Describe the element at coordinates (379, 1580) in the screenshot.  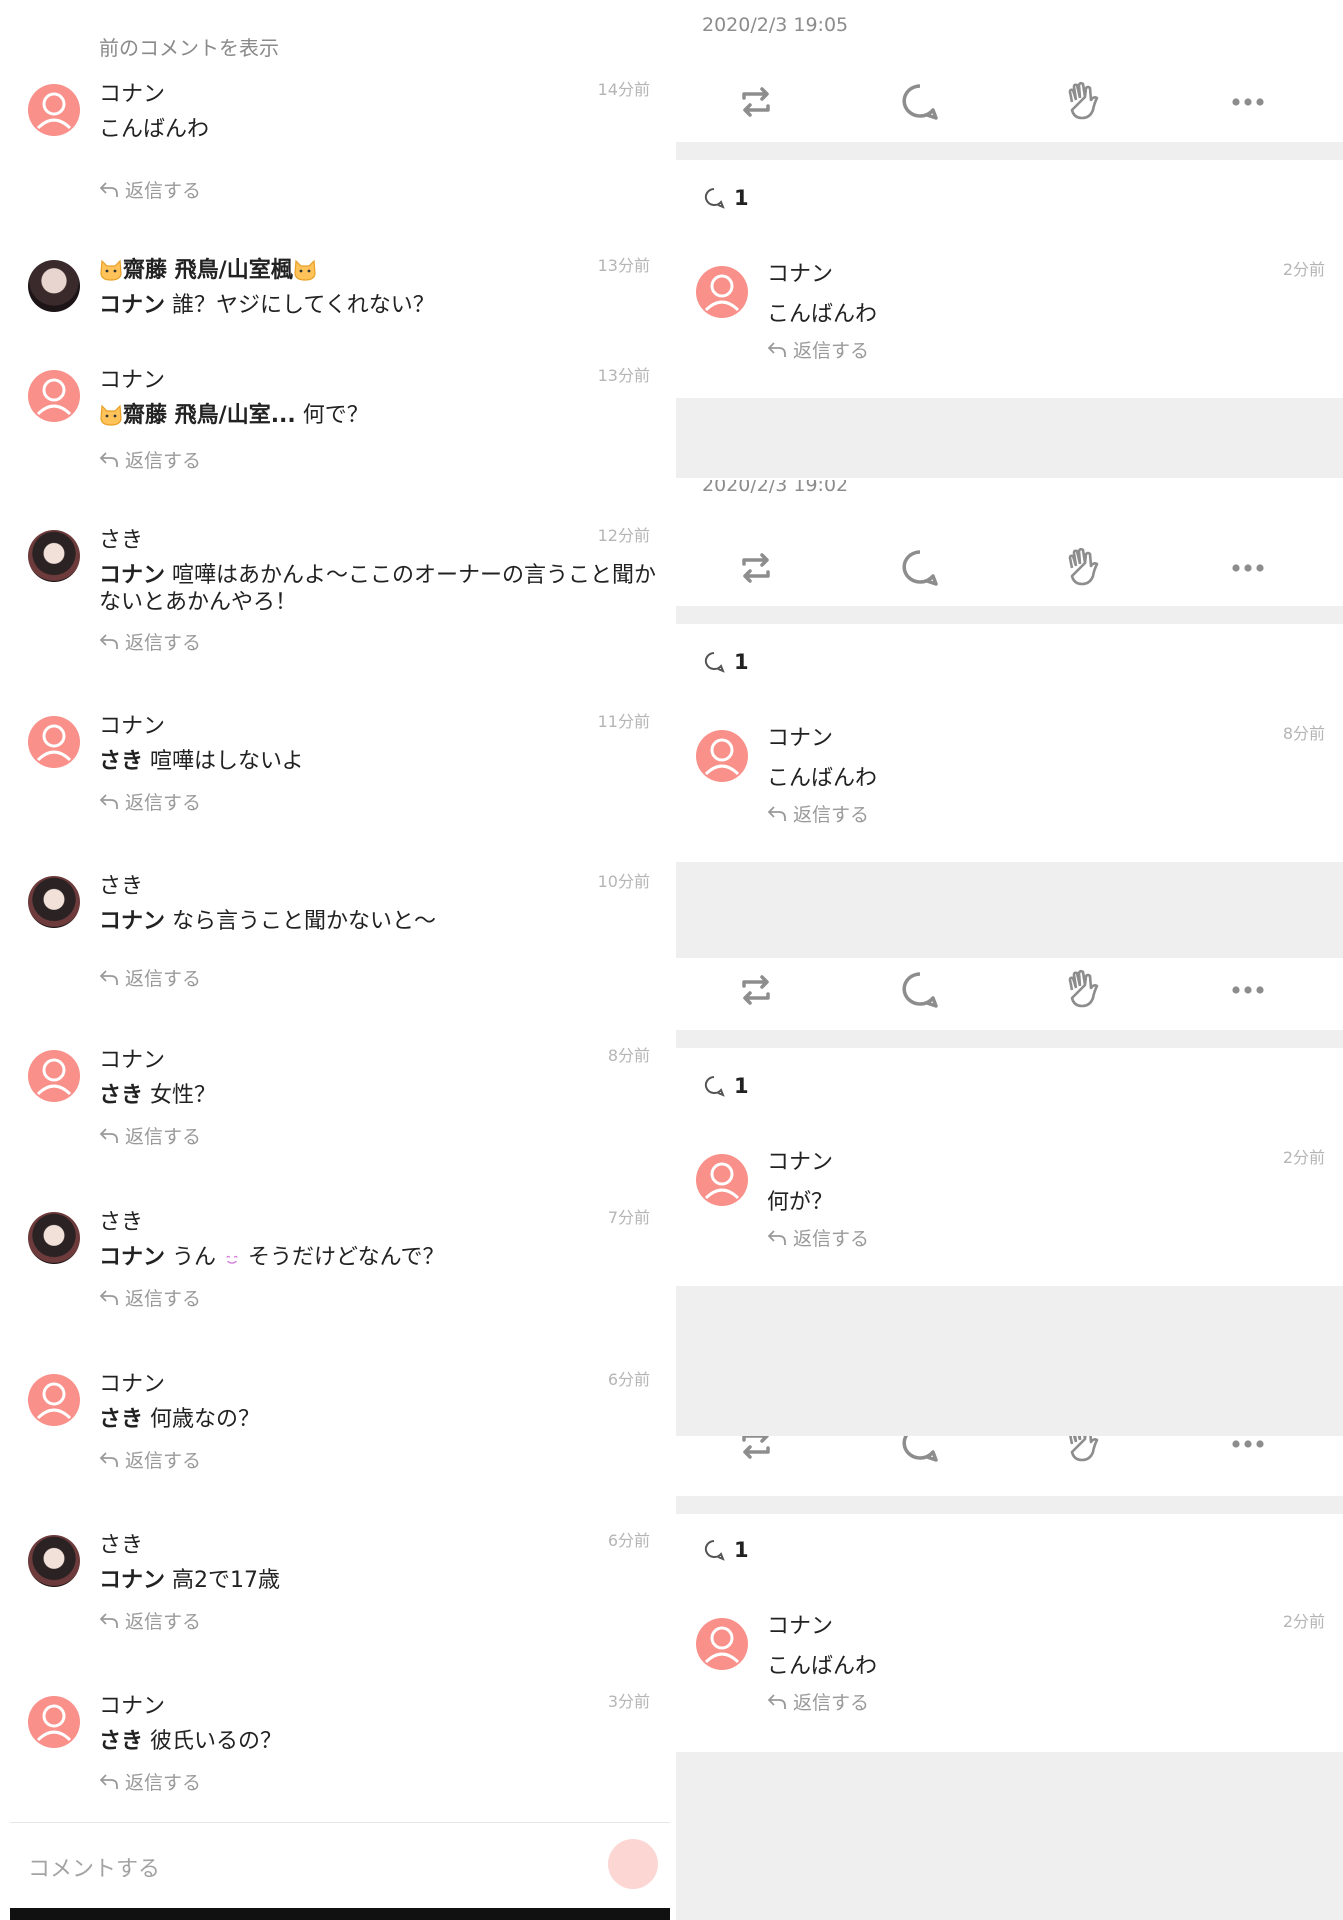
I see `comment-text: コナン 高2で17歳` at that location.